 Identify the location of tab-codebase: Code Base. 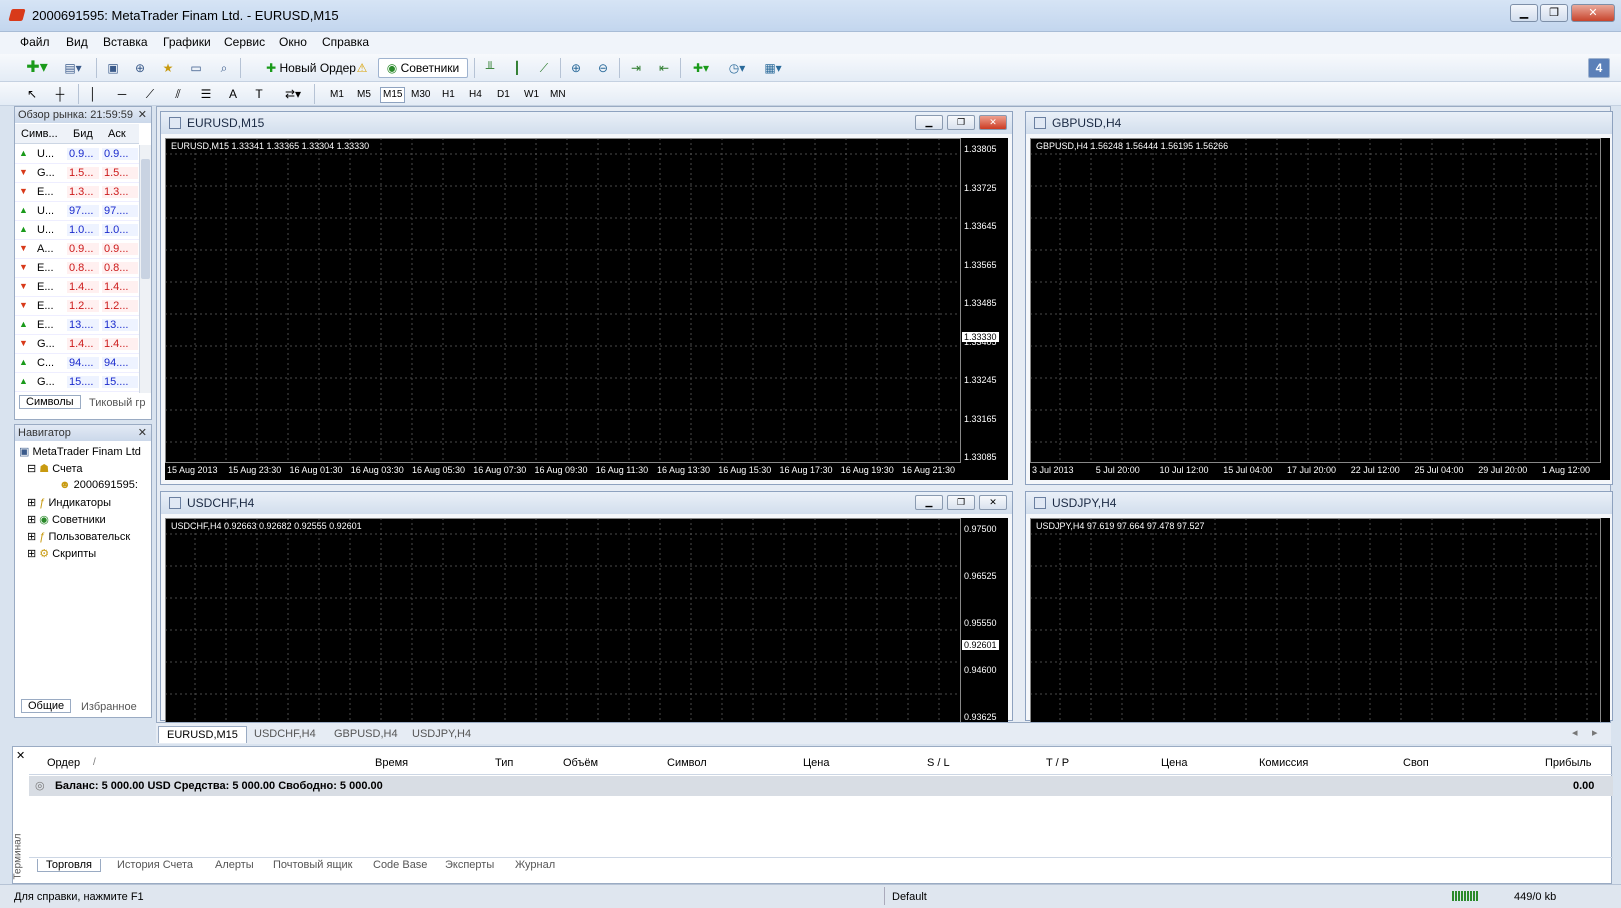
(400, 865).